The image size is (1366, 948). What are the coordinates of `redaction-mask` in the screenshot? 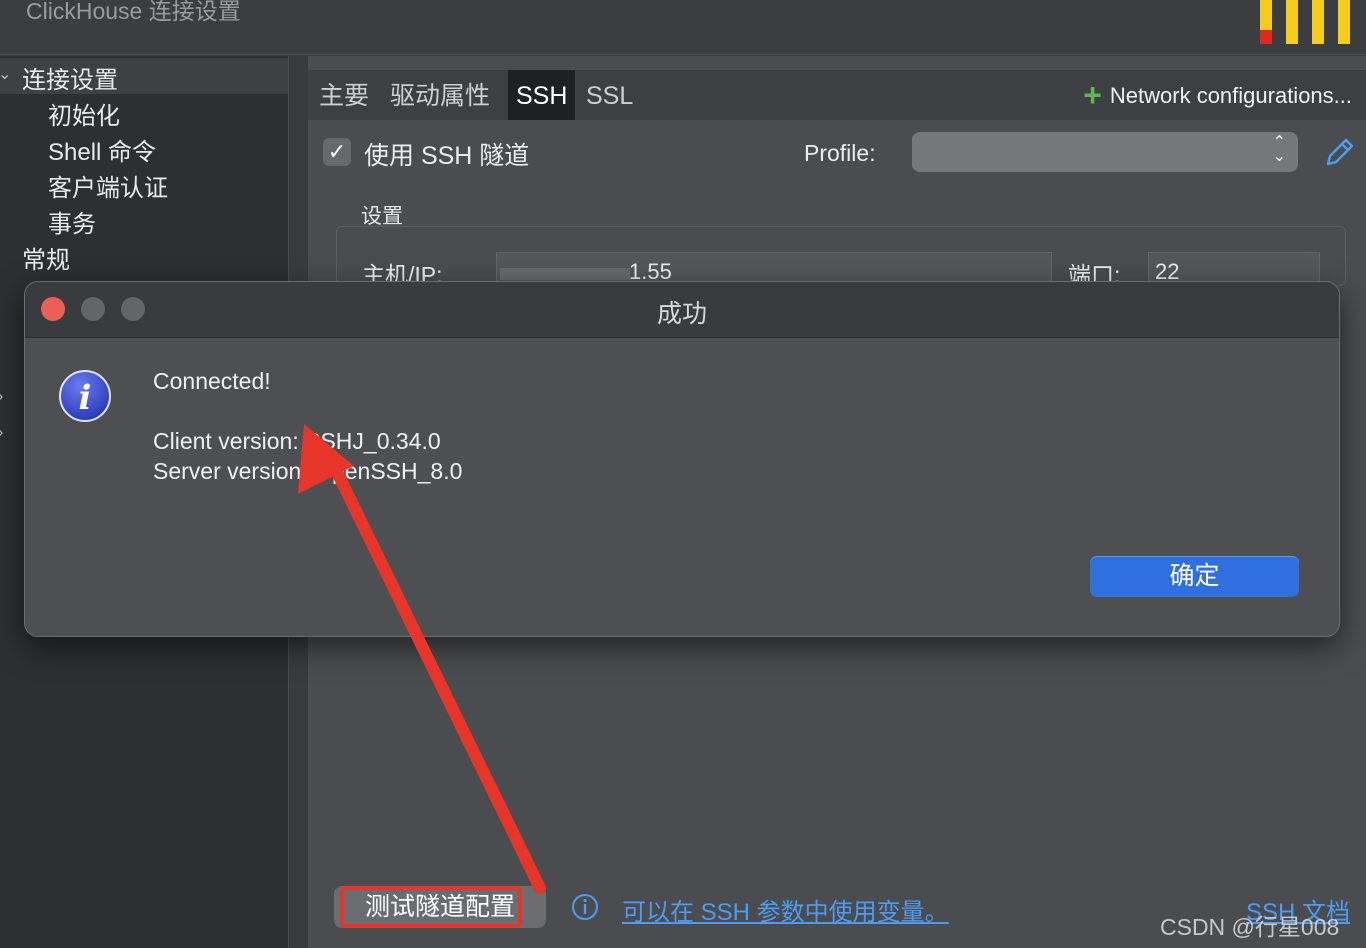 It's located at (565, 274).